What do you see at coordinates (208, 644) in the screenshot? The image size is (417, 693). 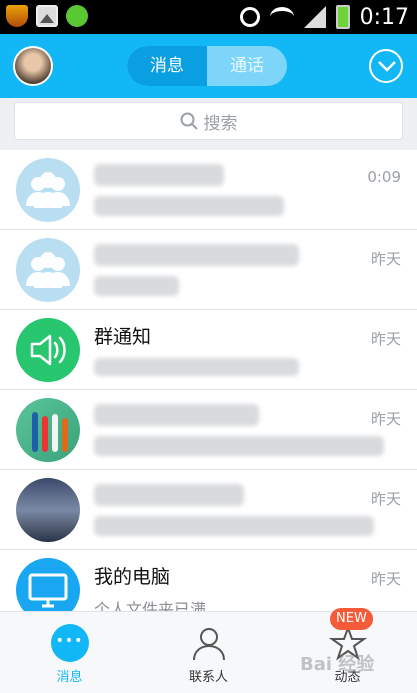 I see `contacts-icon` at bounding box center [208, 644].